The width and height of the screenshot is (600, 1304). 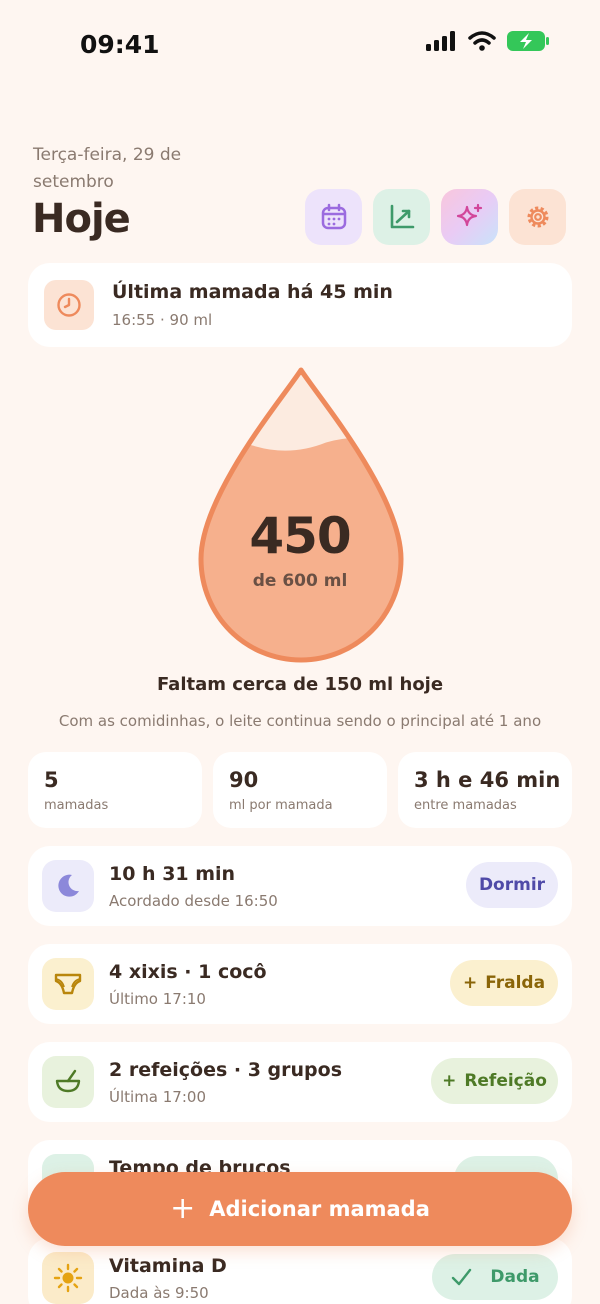 What do you see at coordinates (188, 972) in the screenshot?
I see `diaper-title: 4 xixis · 1 cocô` at bounding box center [188, 972].